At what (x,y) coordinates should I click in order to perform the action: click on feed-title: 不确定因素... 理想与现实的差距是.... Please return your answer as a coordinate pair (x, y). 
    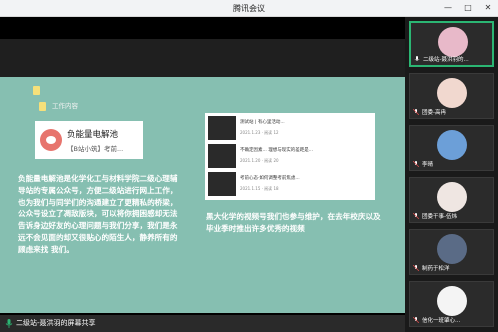
    Looking at the image, I should click on (277, 150).